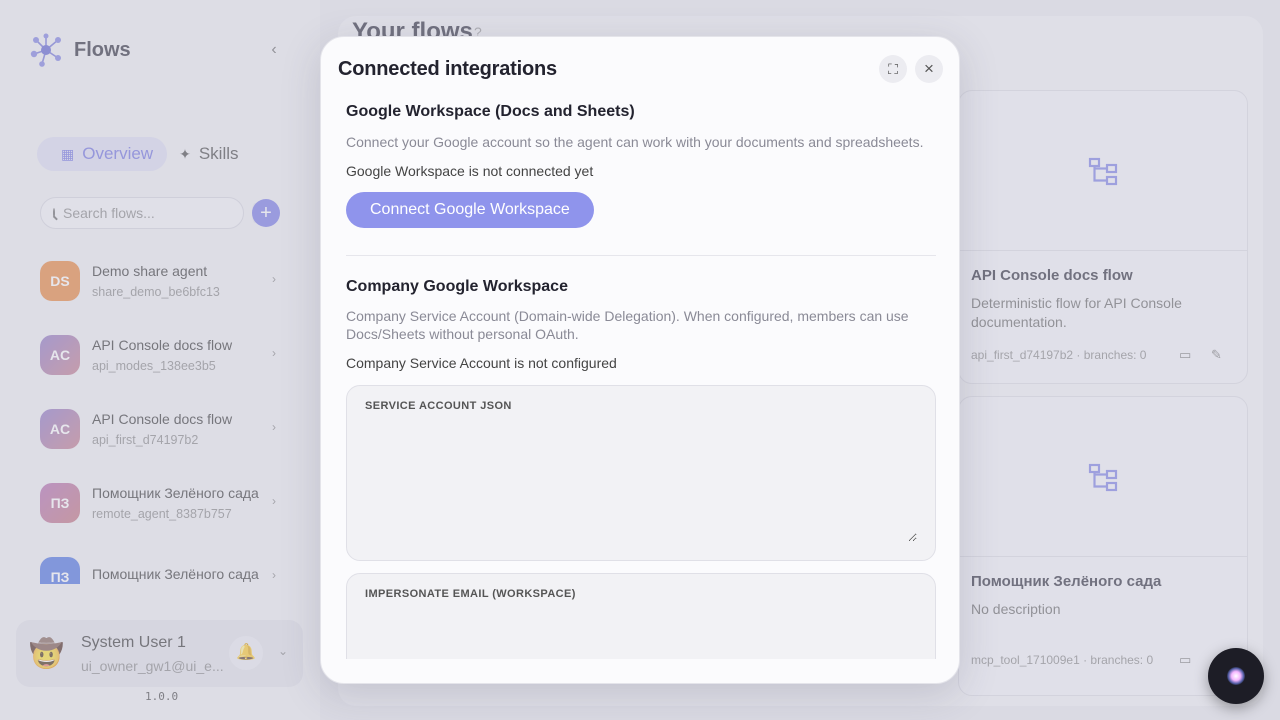  What do you see at coordinates (470, 171) in the screenshot?
I see `google-status: Google Workspace is not connected yet` at bounding box center [470, 171].